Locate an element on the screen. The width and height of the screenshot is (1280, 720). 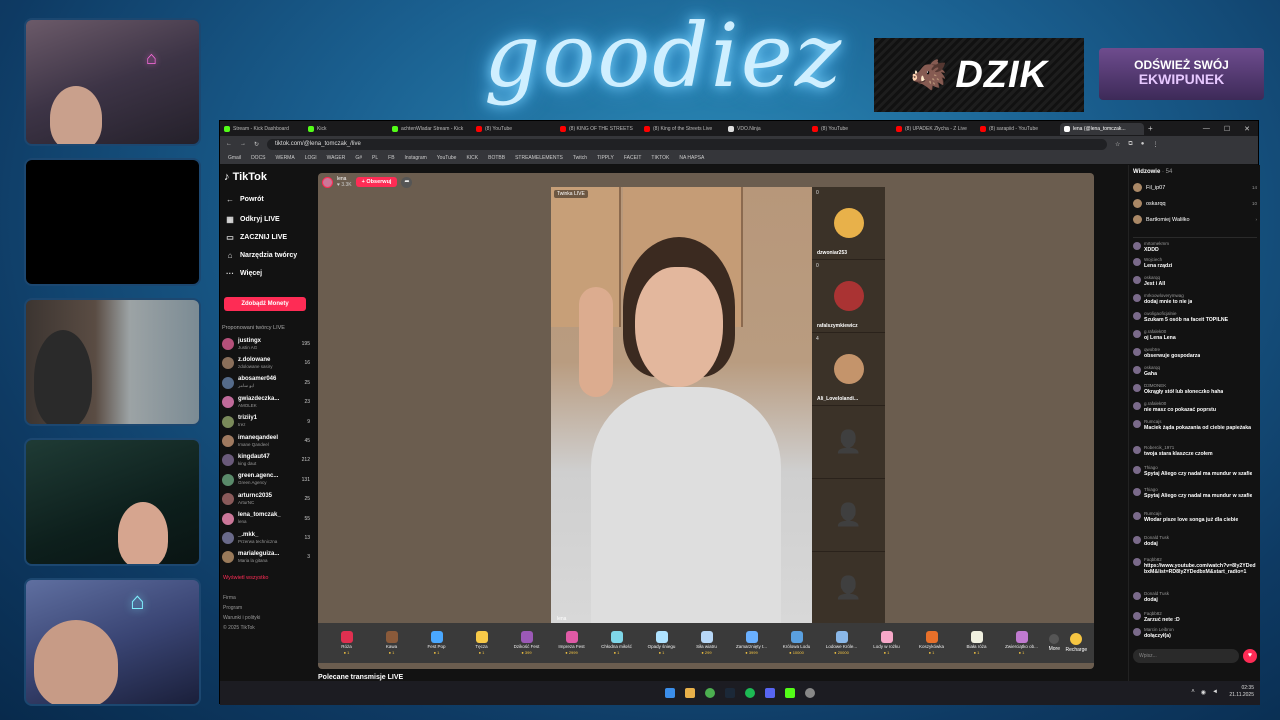
suggested-creator: kingdaut47 king daut 212 is located at coordinates (266, 460).